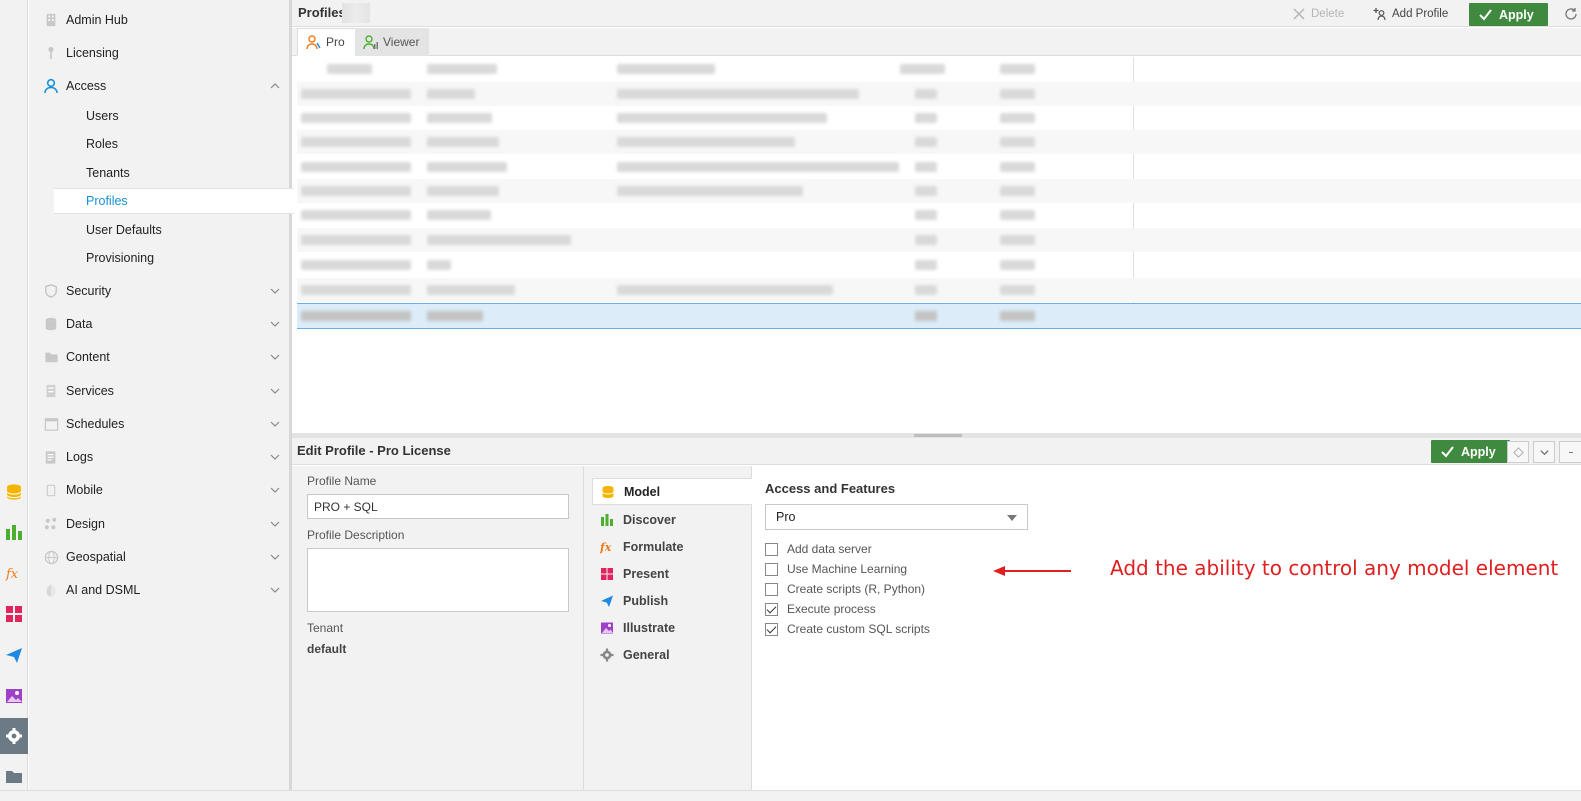 This screenshot has width=1581, height=801. What do you see at coordinates (89, 291) in the screenshot?
I see `nav-item-label: Security` at bounding box center [89, 291].